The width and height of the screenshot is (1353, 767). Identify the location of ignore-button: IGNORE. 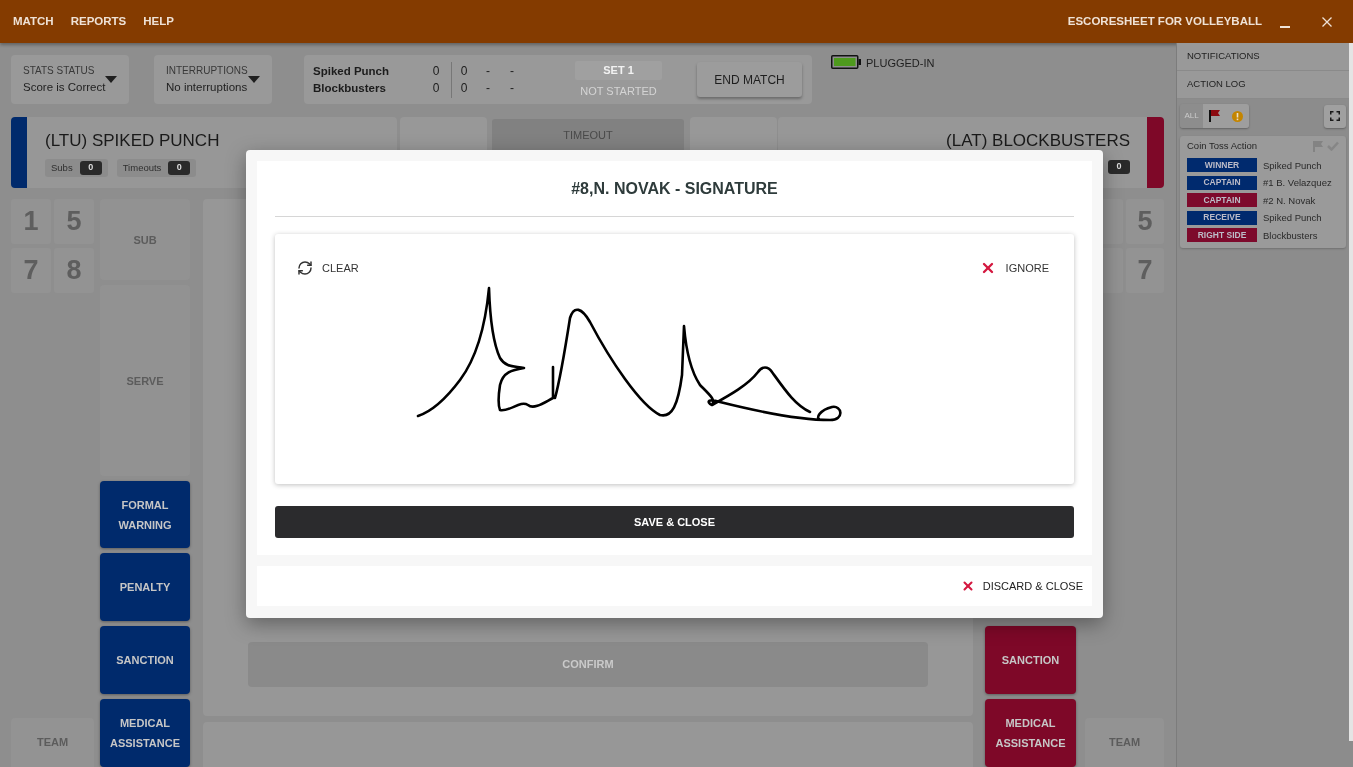
(1014, 268).